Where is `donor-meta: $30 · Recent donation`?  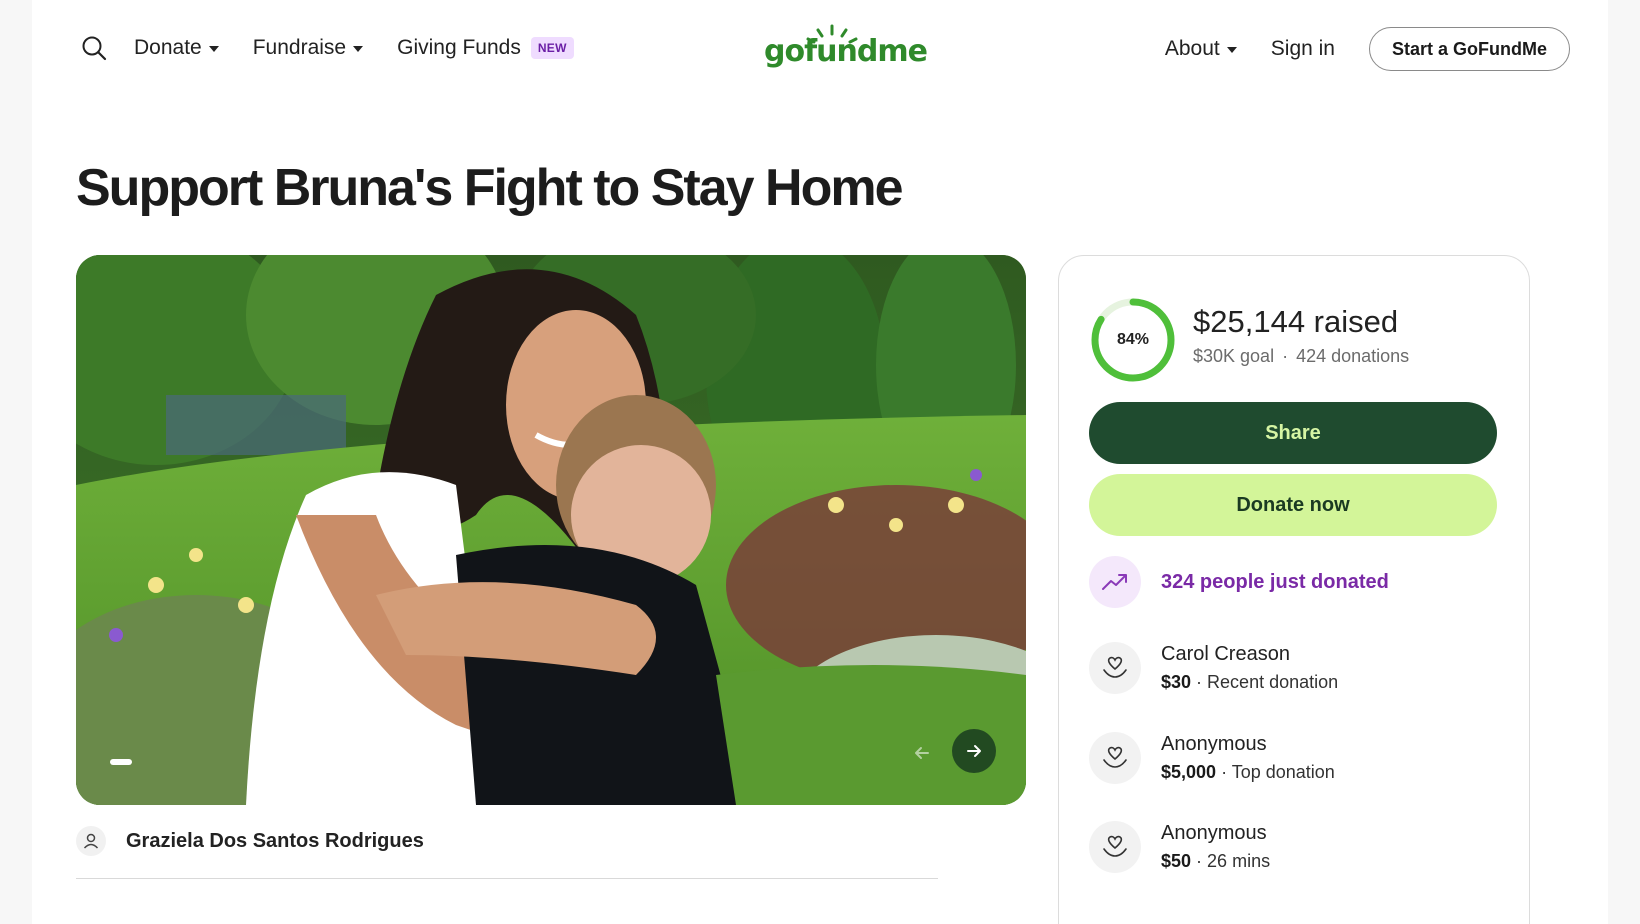 donor-meta: $30 · Recent donation is located at coordinates (1250, 682).